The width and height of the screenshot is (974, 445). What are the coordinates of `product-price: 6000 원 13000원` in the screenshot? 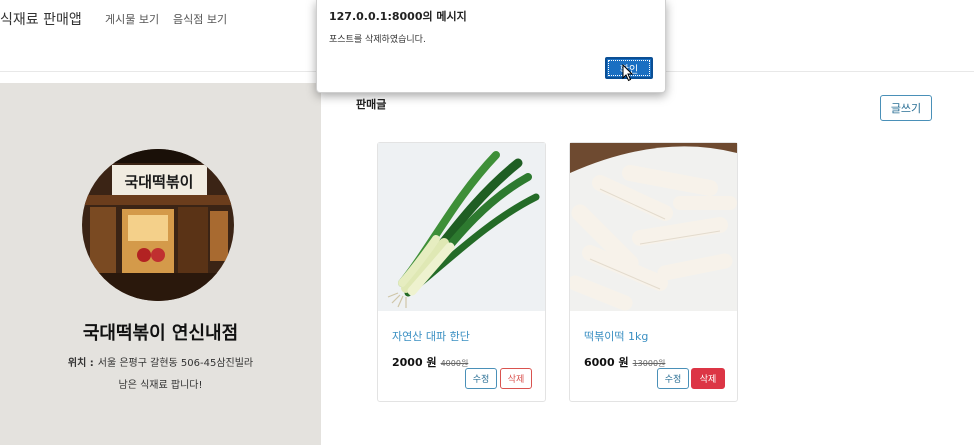 It's located at (624, 362).